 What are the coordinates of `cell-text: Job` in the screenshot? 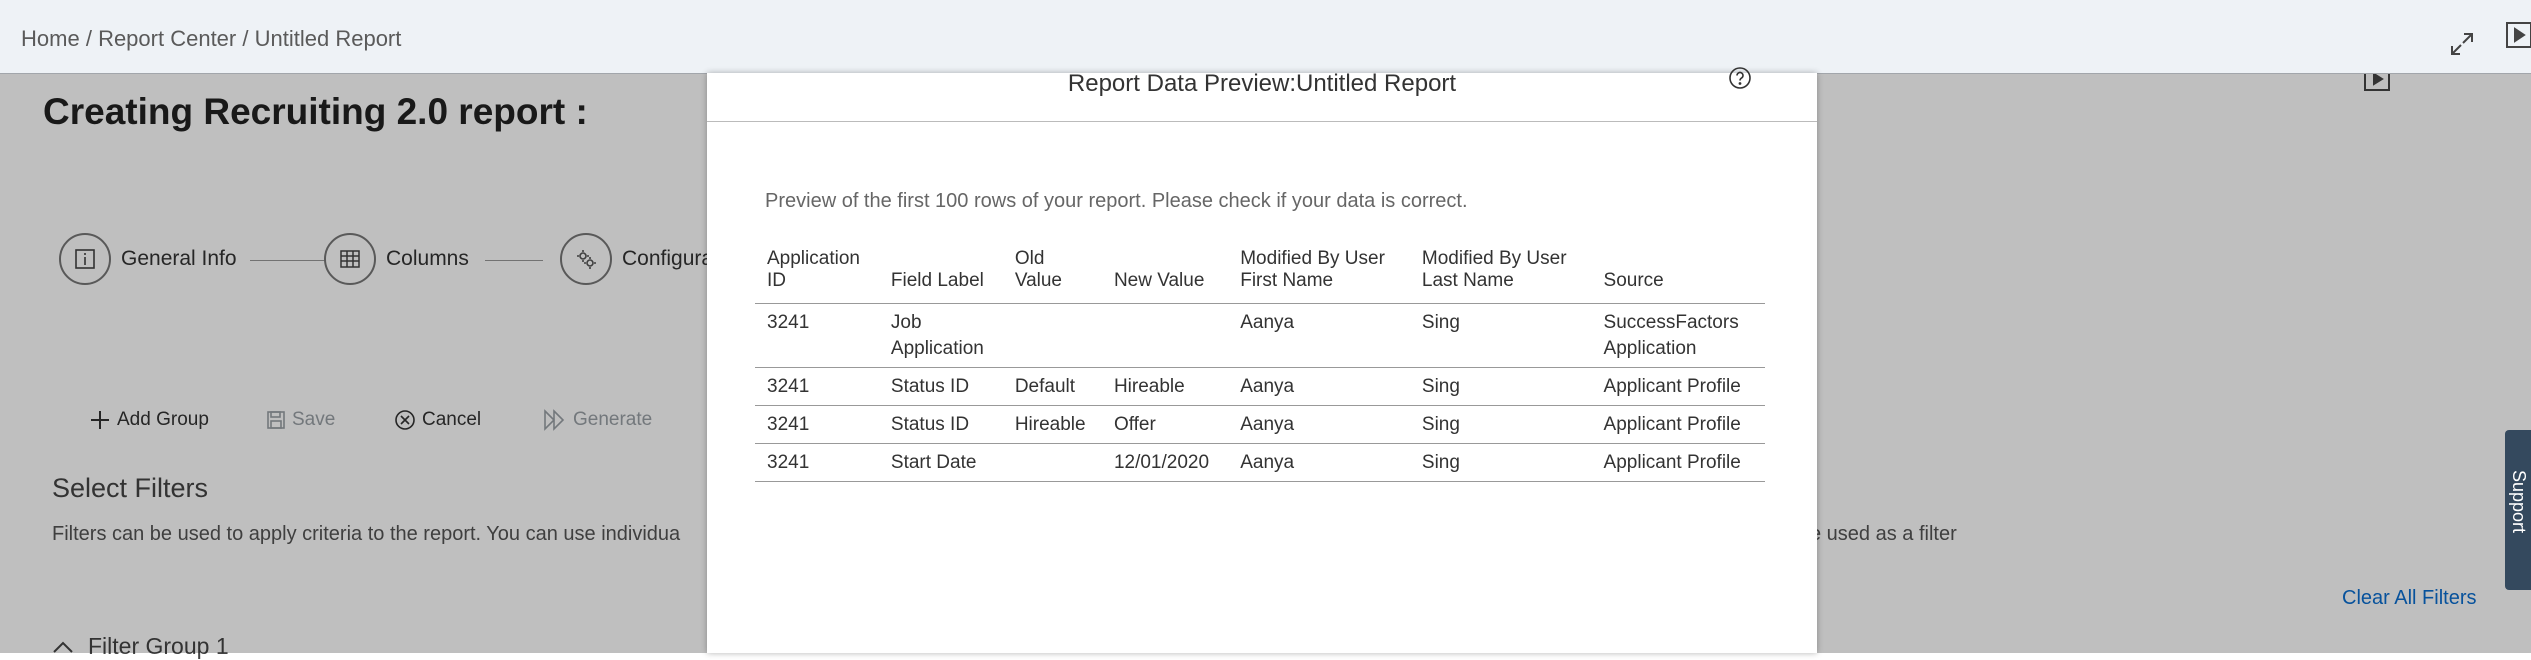 It's located at (906, 322).